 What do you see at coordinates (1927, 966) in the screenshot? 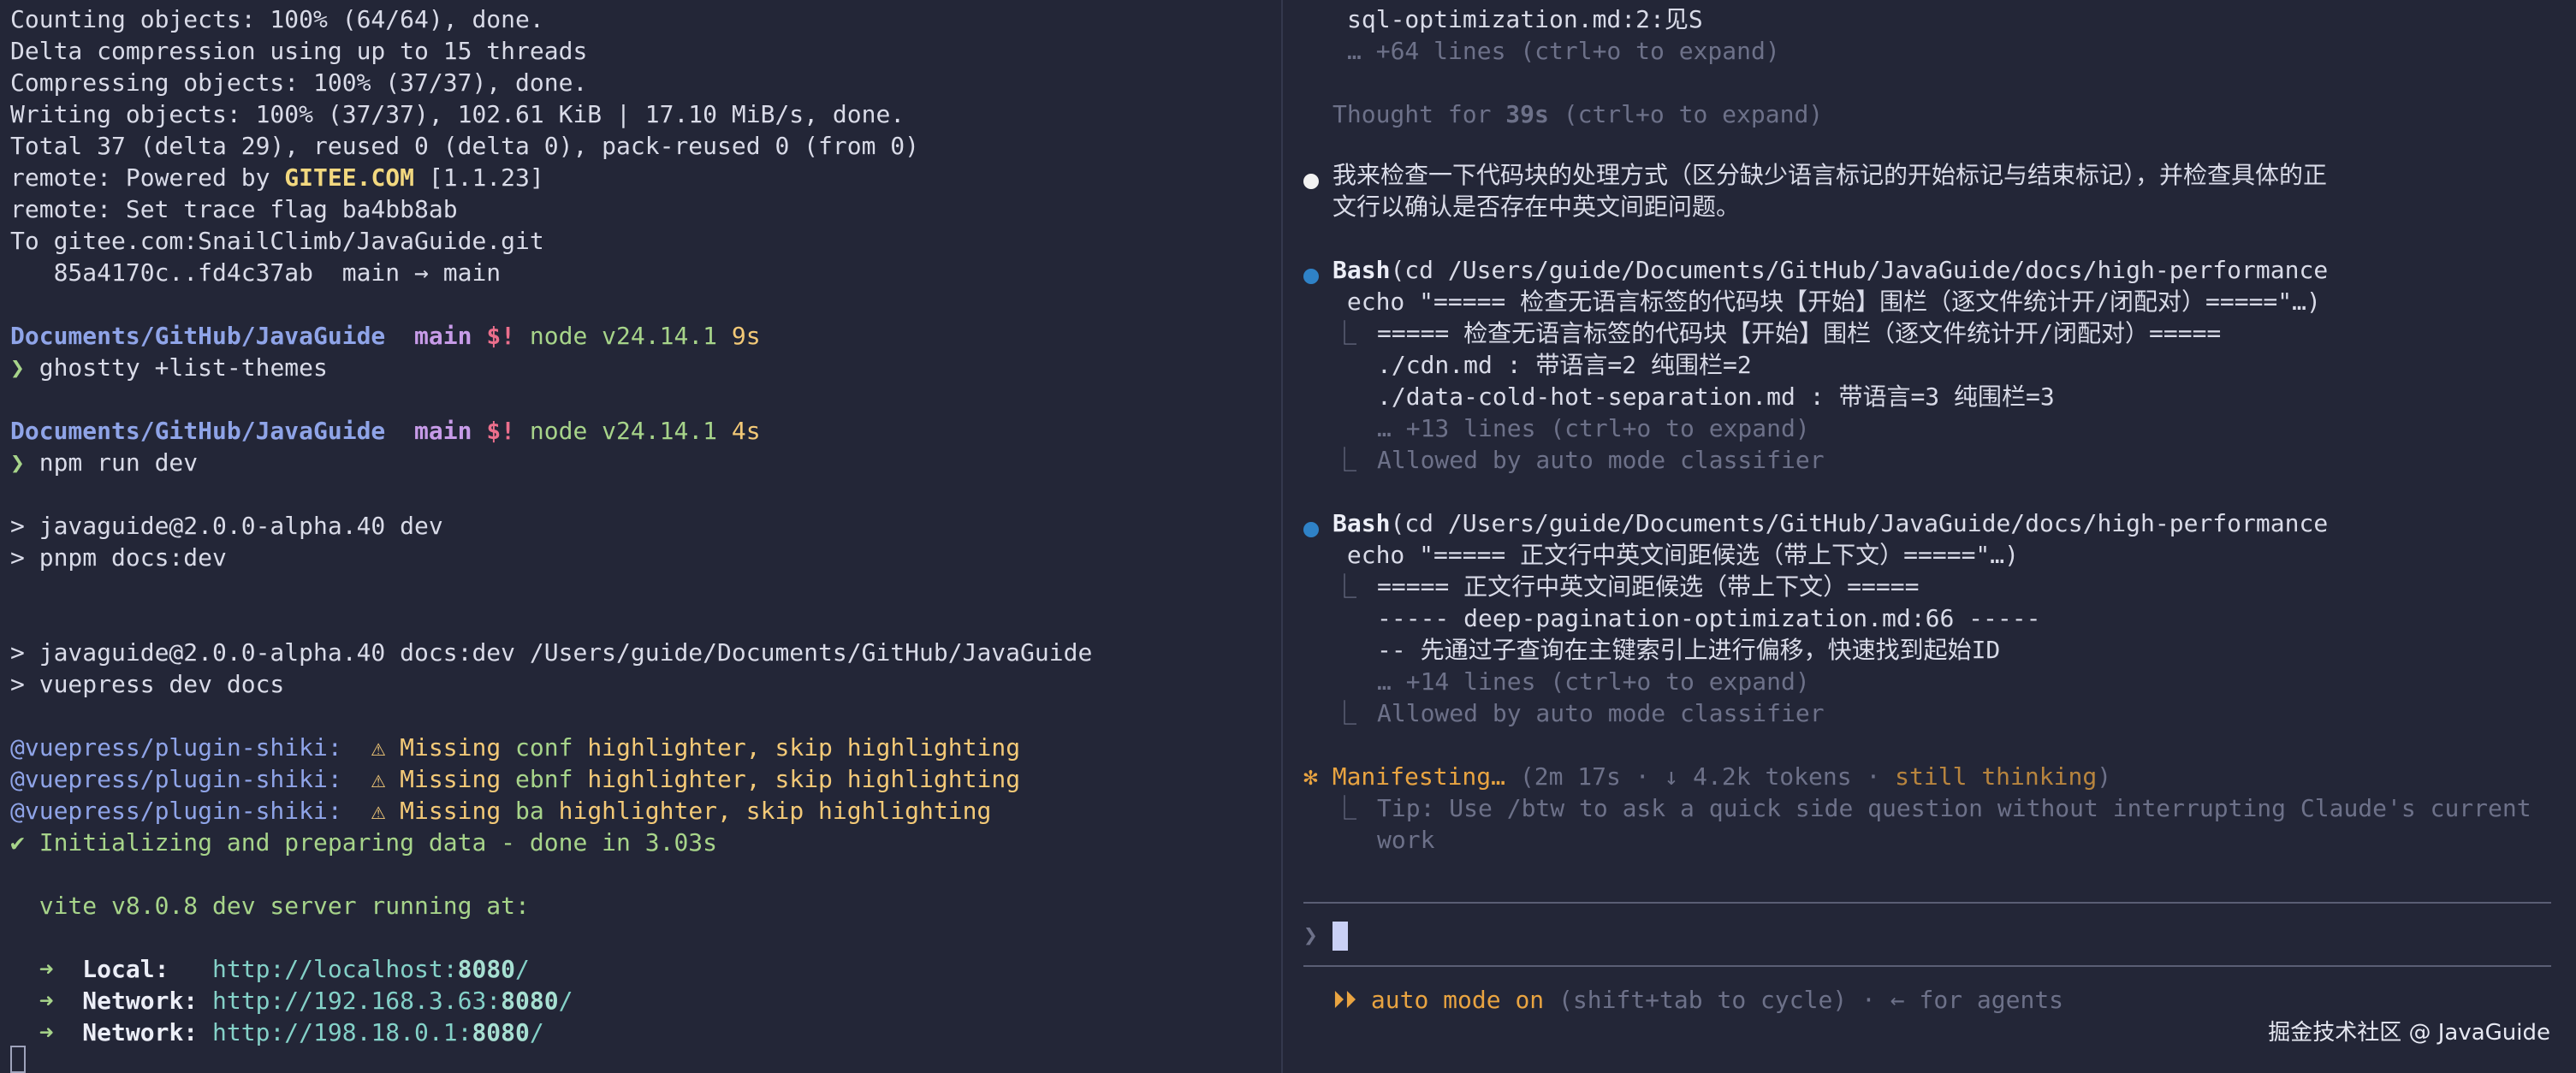
I see `input-bottom-border` at bounding box center [1927, 966].